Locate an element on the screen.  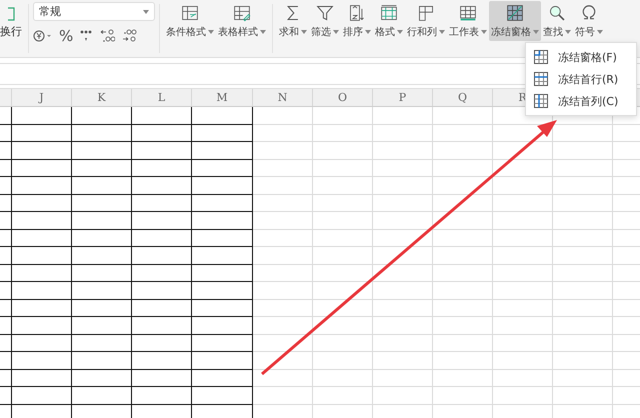
column-header: M is located at coordinates (222, 97).